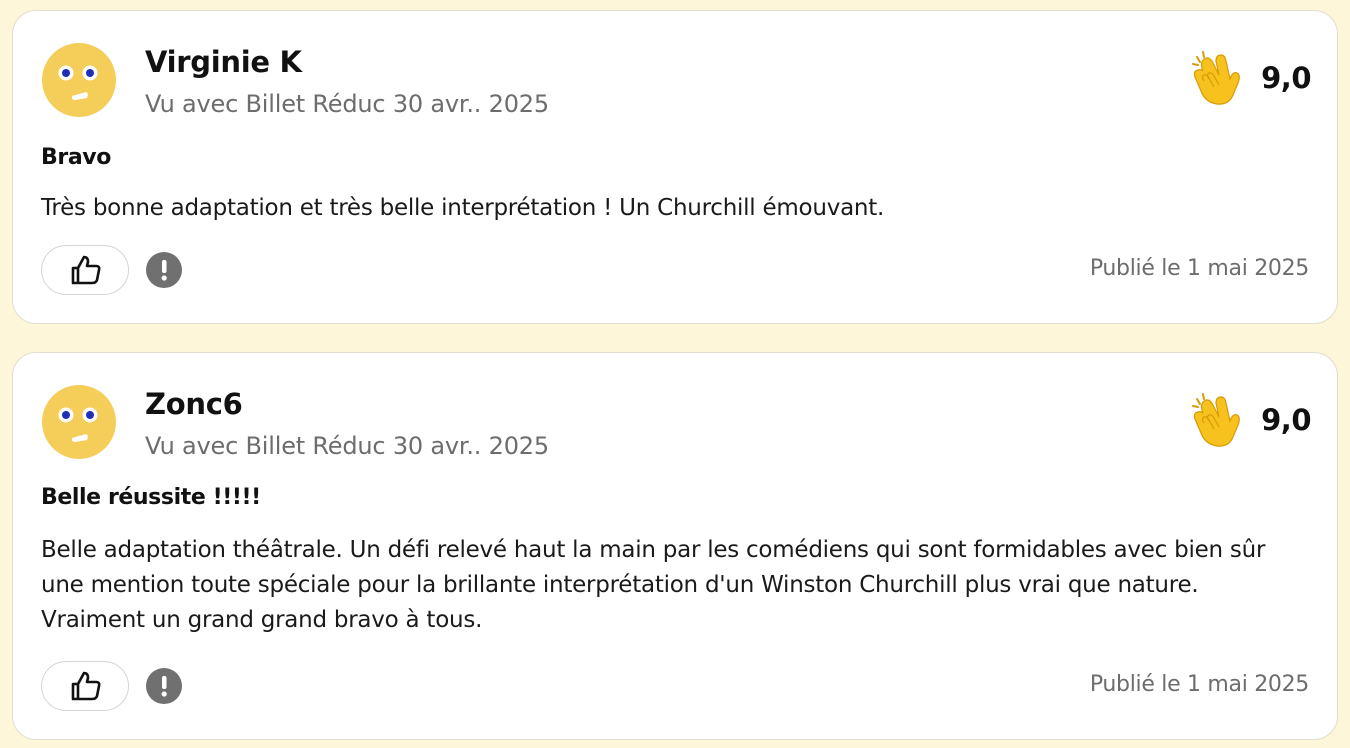  I want to click on review-title: Bravo, so click(76, 157).